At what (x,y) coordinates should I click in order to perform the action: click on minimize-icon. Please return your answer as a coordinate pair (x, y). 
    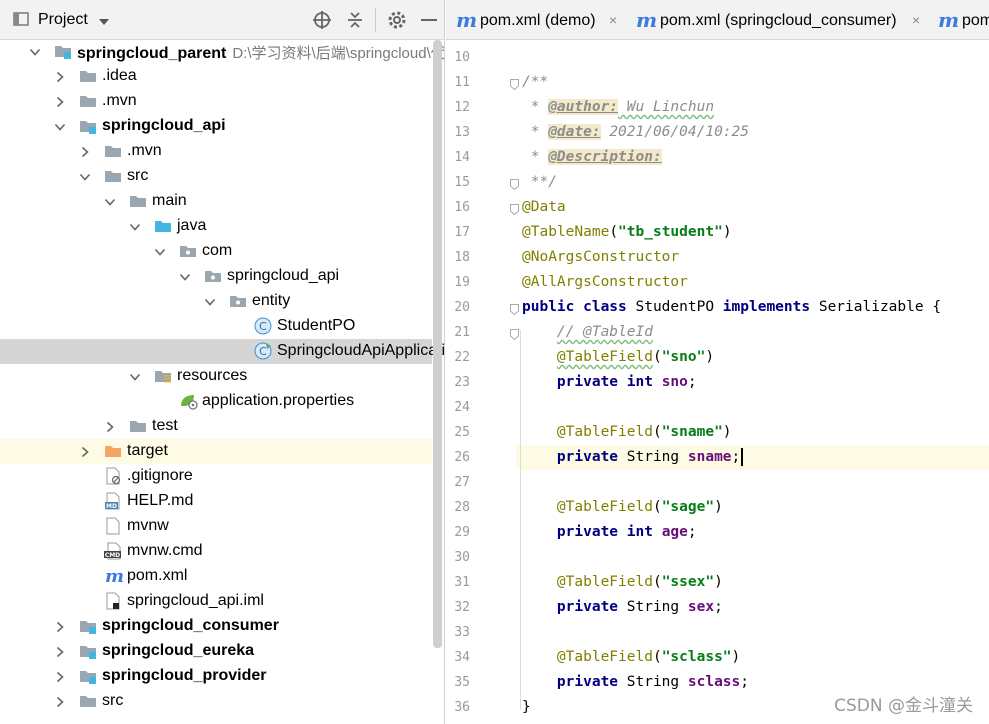
    Looking at the image, I should click on (429, 19).